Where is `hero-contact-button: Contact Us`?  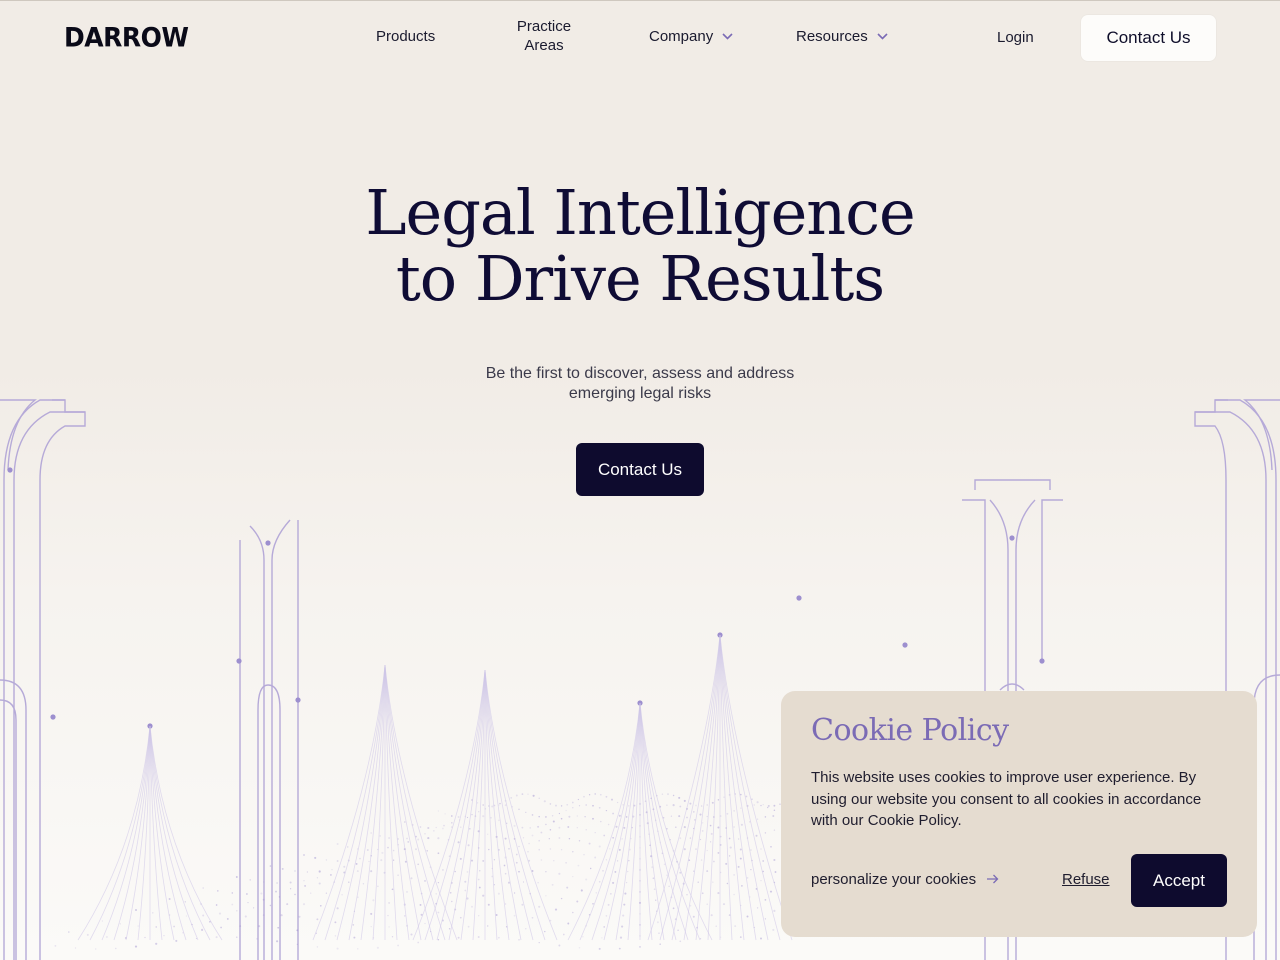 hero-contact-button: Contact Us is located at coordinates (640, 469).